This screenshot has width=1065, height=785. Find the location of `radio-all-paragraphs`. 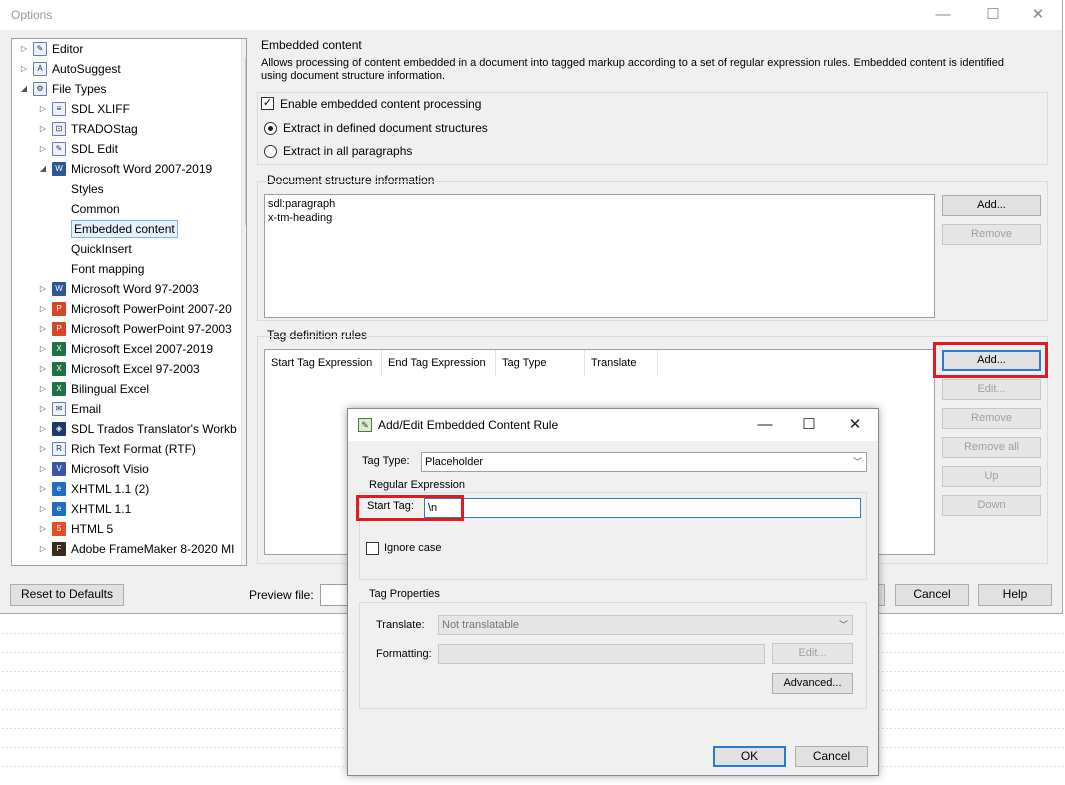

radio-all-paragraphs is located at coordinates (270, 151).